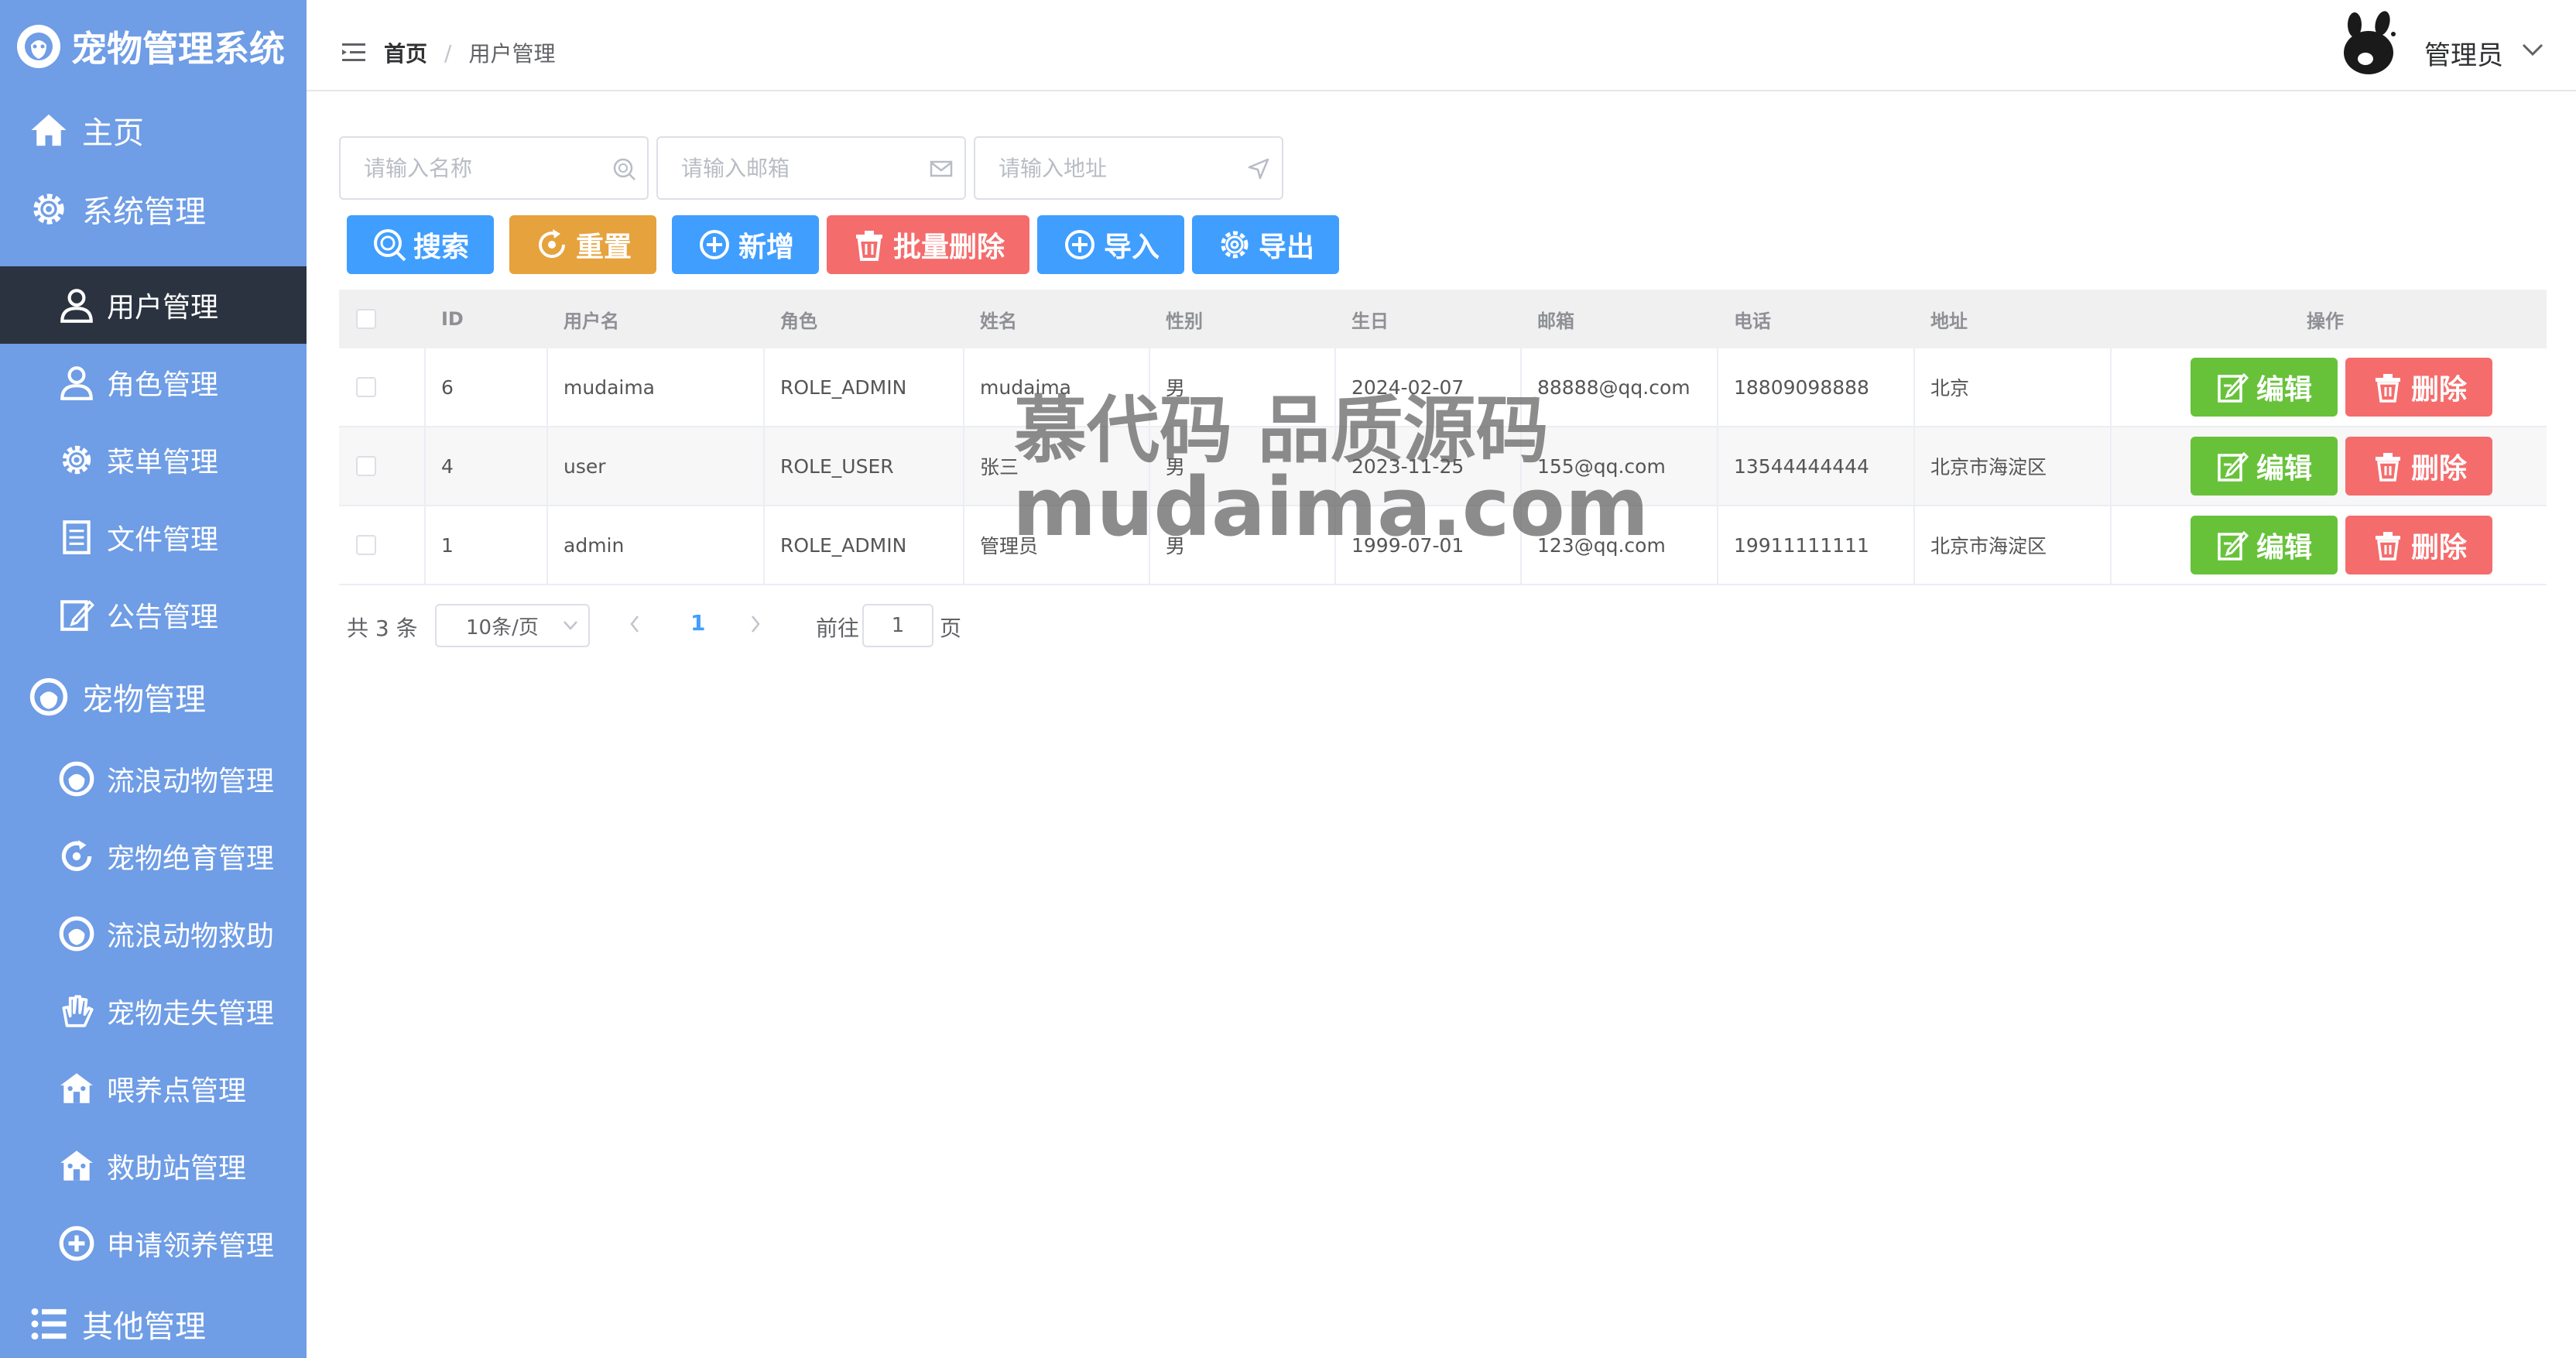  What do you see at coordinates (1184, 319) in the screenshot?
I see `column-header-gender: 性别` at bounding box center [1184, 319].